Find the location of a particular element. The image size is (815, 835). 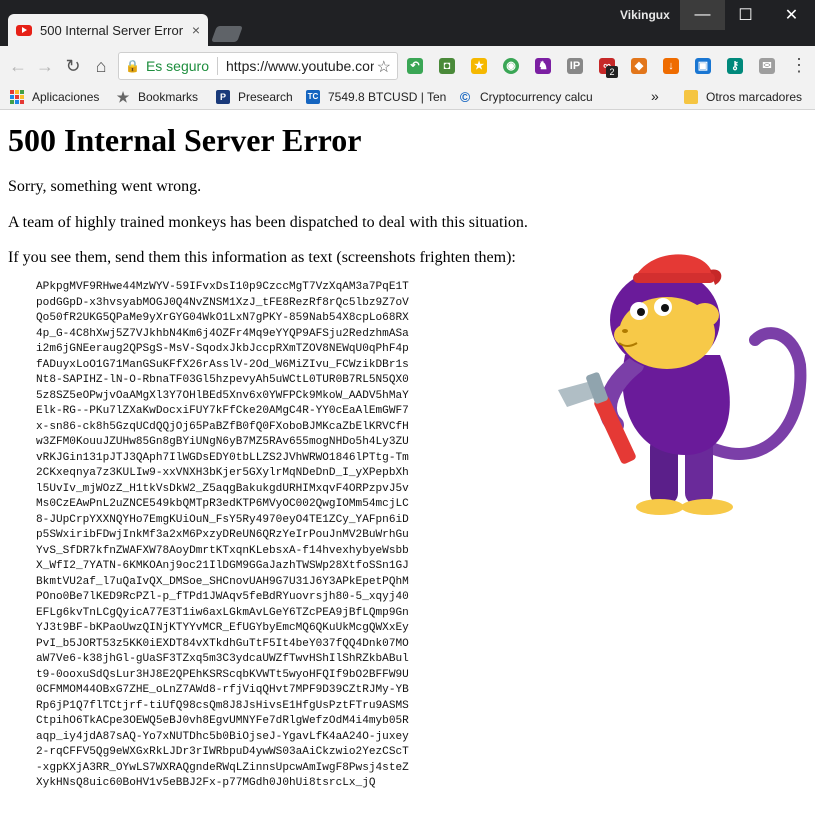

bookmark-btc-label: 7549.8 BTCUSD | Ten is located at coordinates (387, 97).